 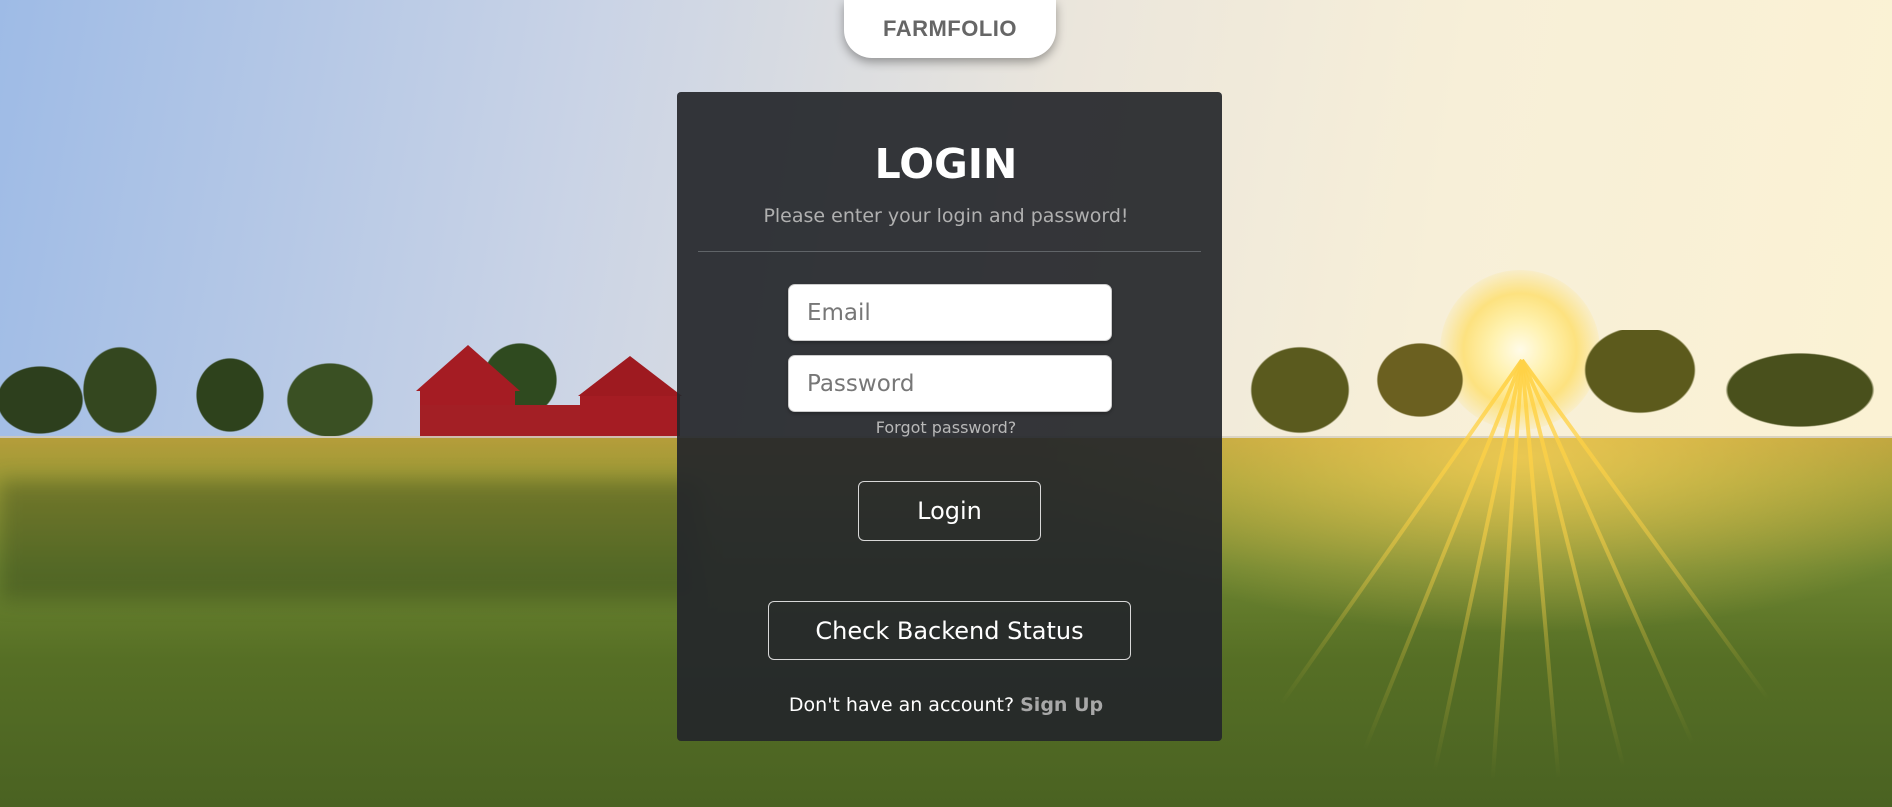 I want to click on field-shadow, so click(x=350, y=540).